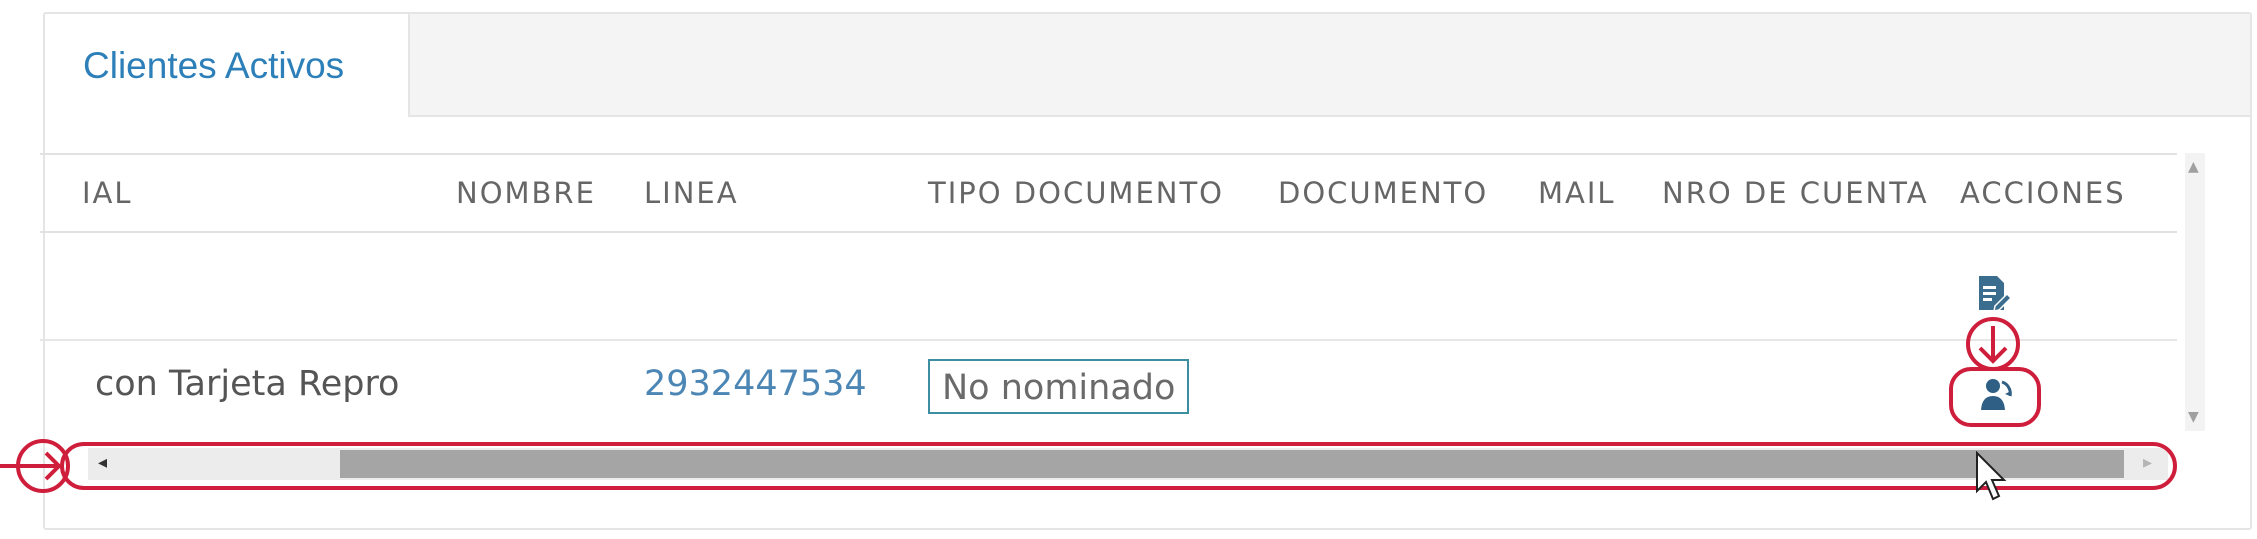  What do you see at coordinates (1991, 476) in the screenshot?
I see `mouse-cursor-icon` at bounding box center [1991, 476].